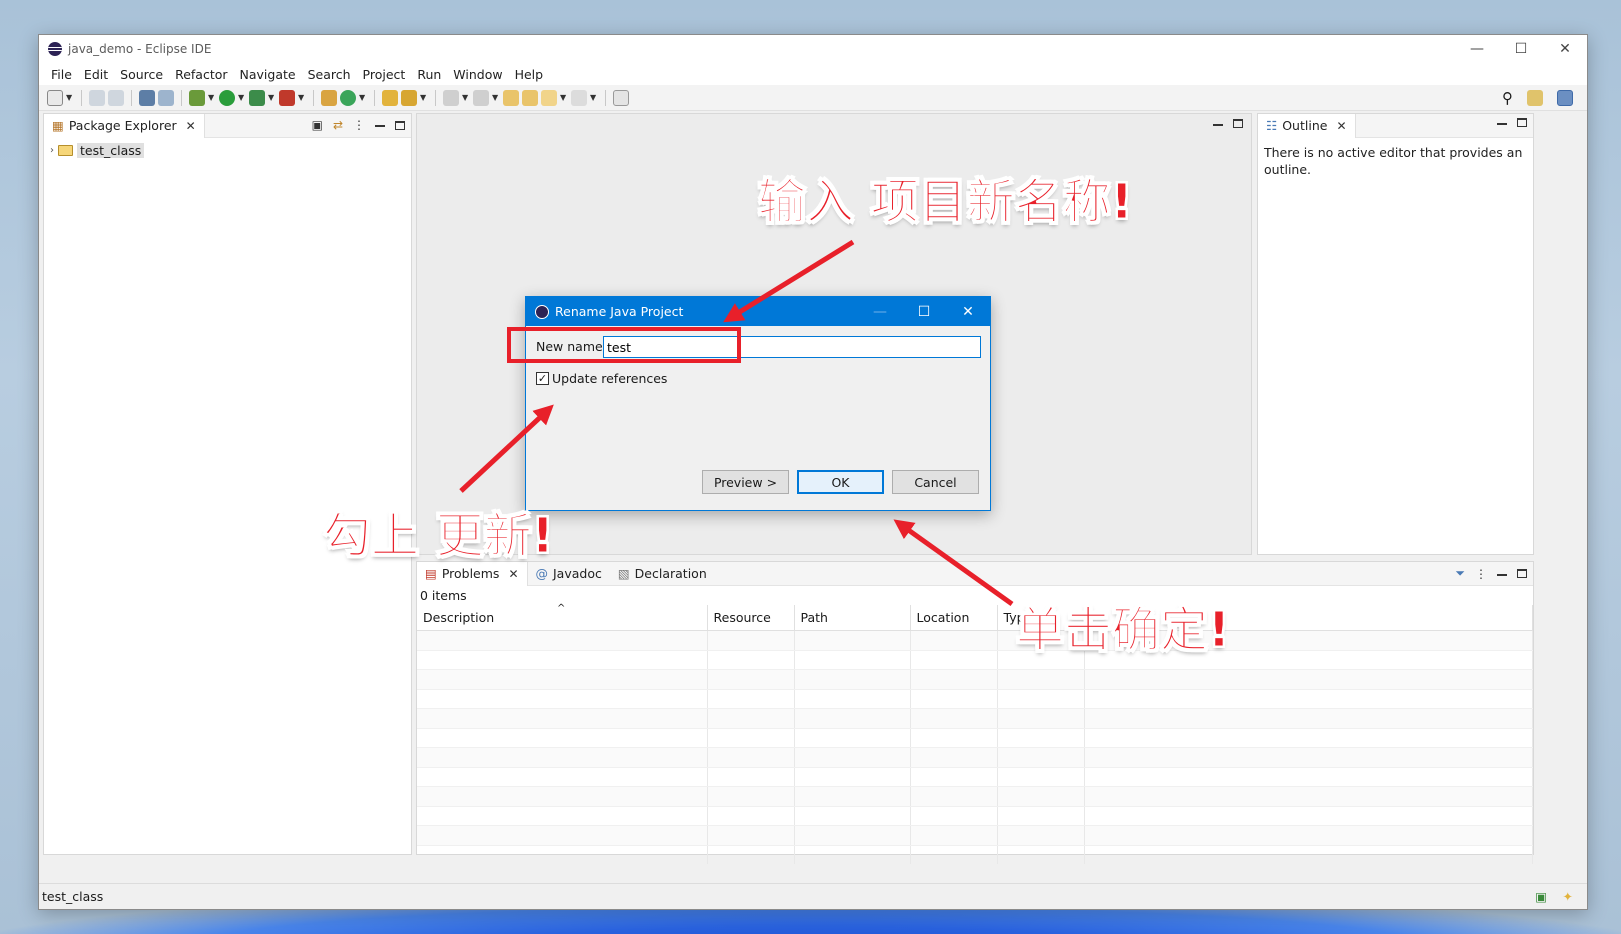  I want to click on new-java-package-icon, so click(329, 97).